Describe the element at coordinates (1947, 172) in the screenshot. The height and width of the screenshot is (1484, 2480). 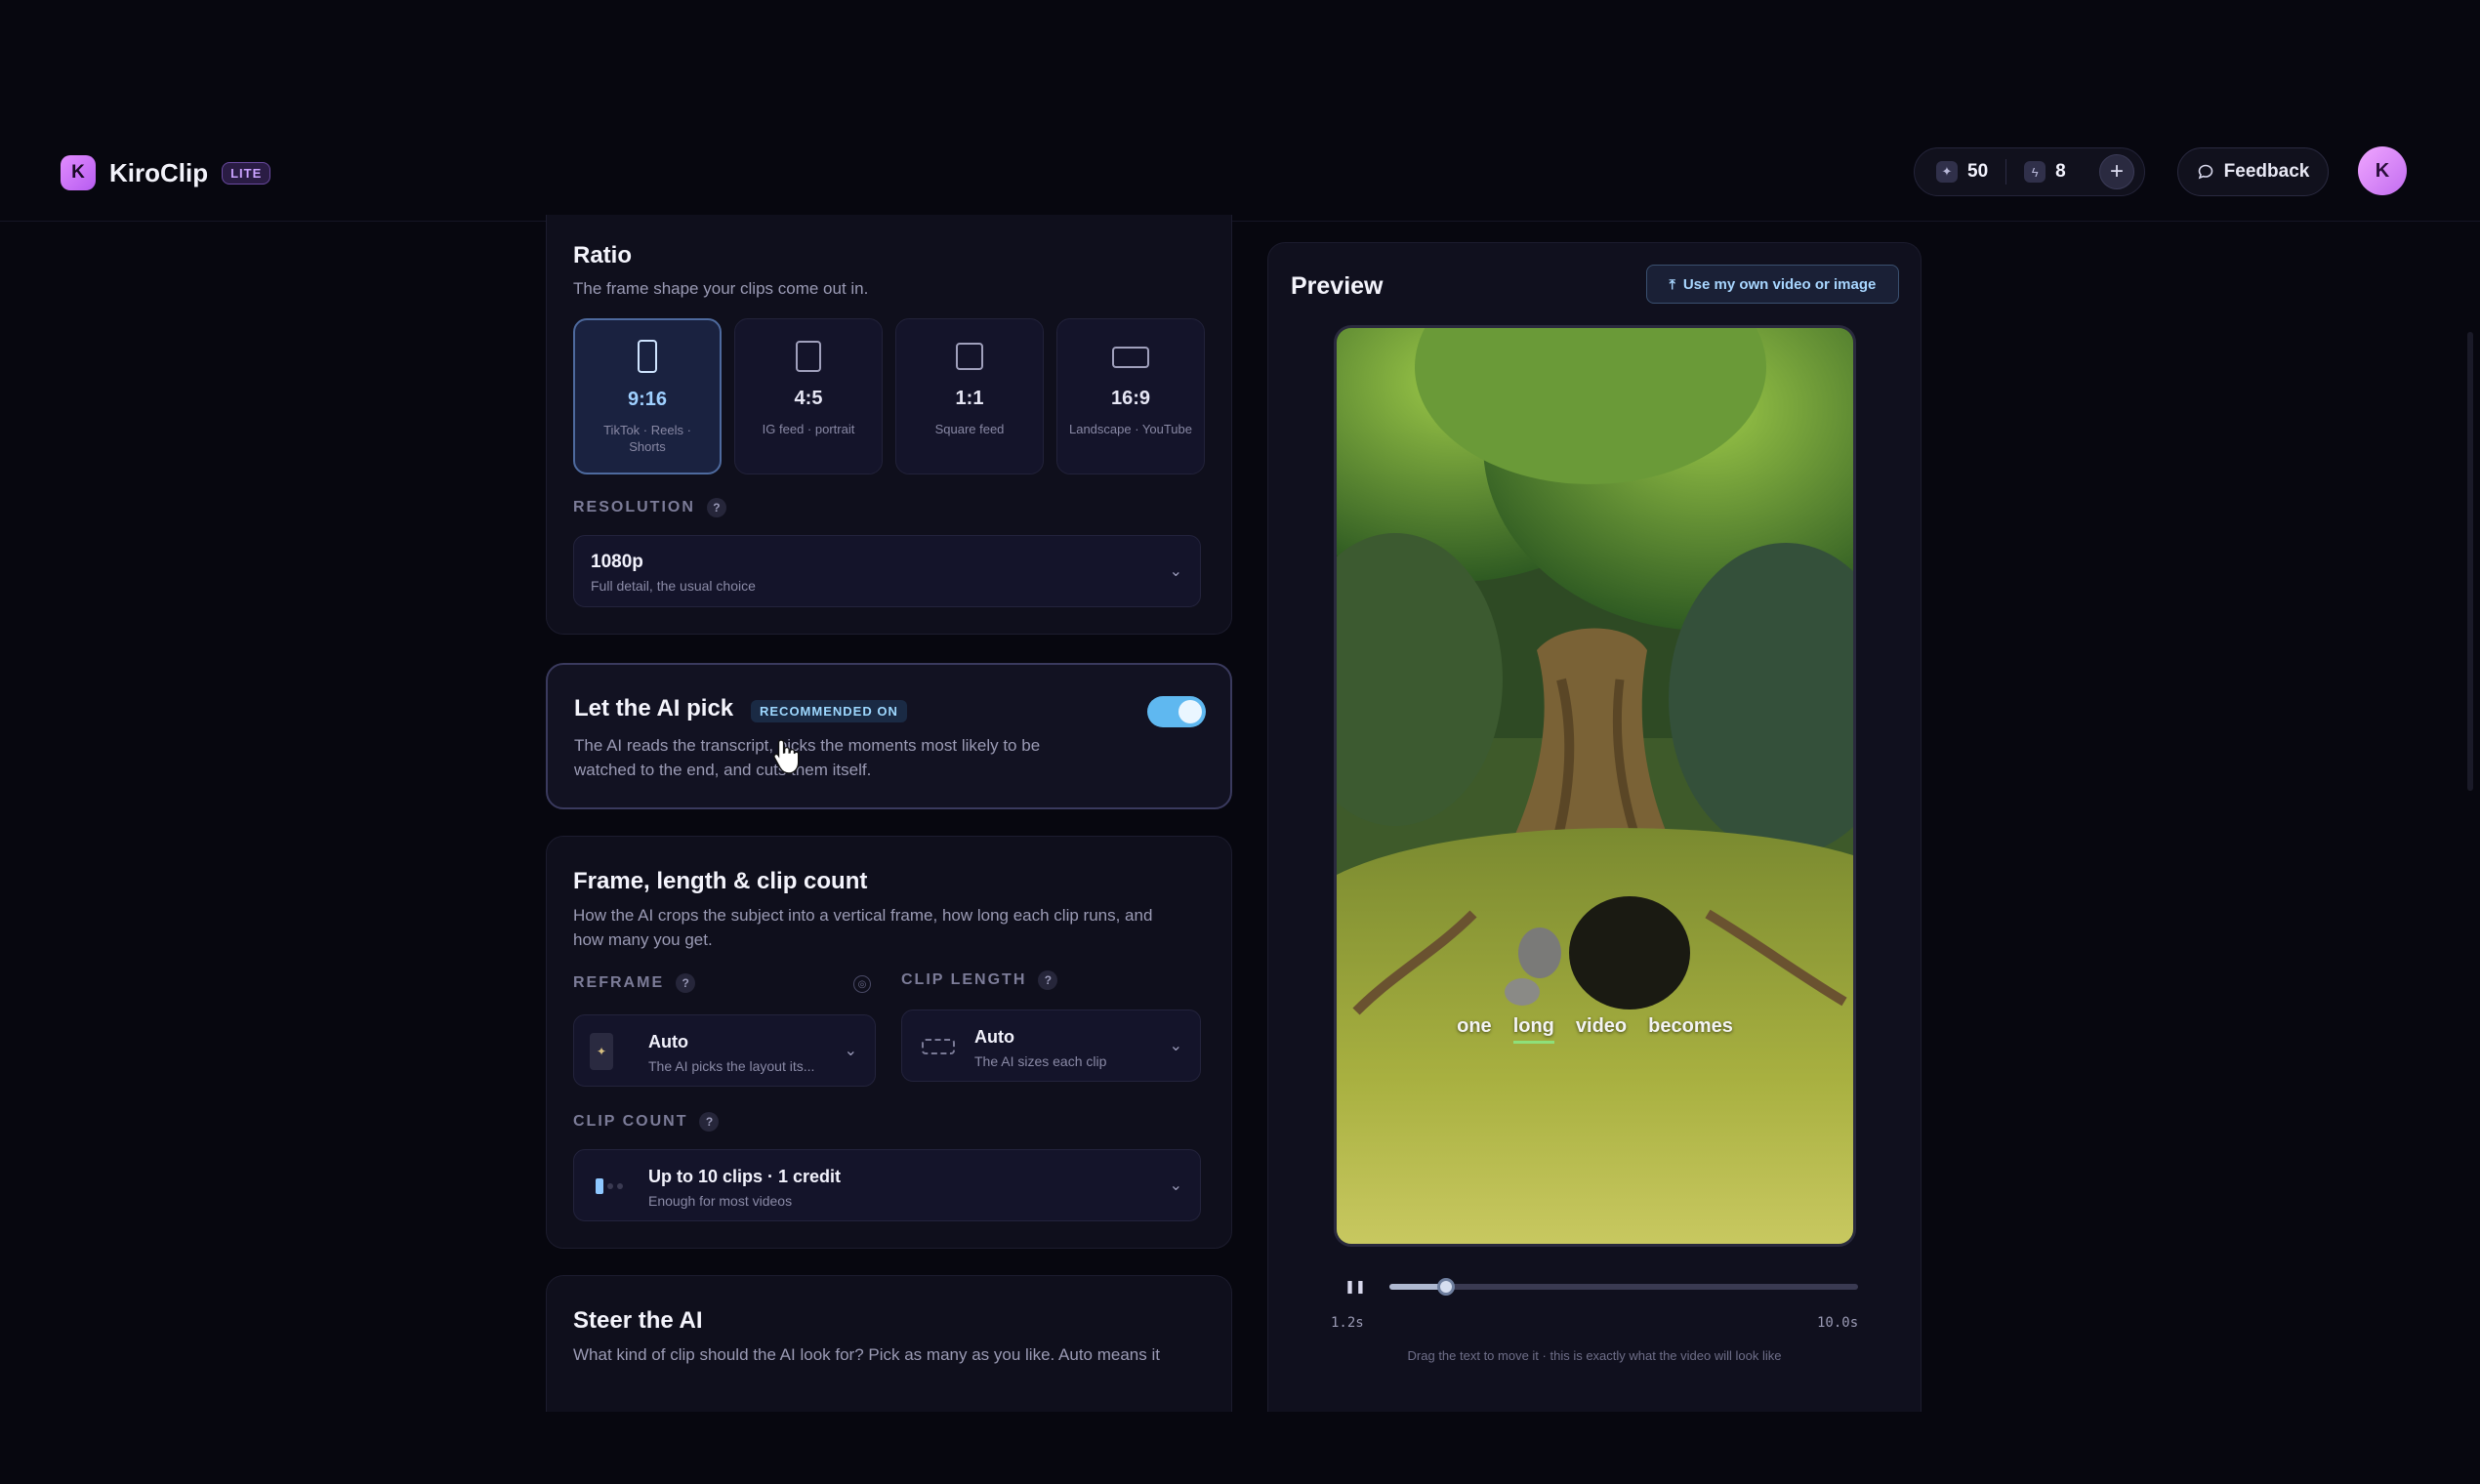
I see `sparkle-icon: ✦` at that location.